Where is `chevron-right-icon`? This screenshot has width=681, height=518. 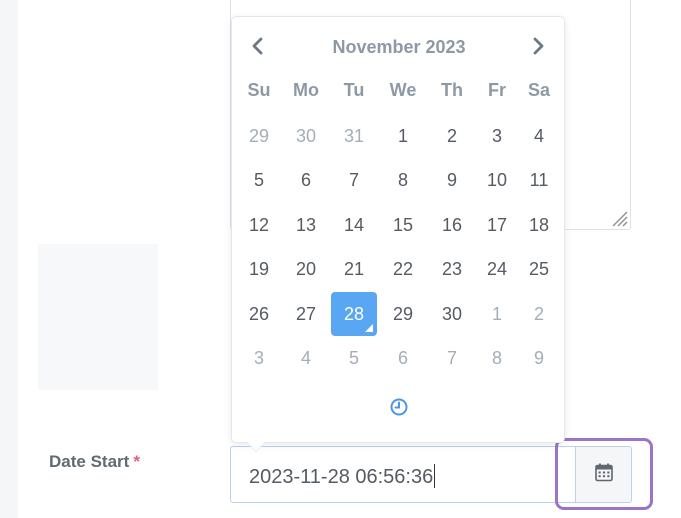
chevron-right-icon is located at coordinates (538, 48).